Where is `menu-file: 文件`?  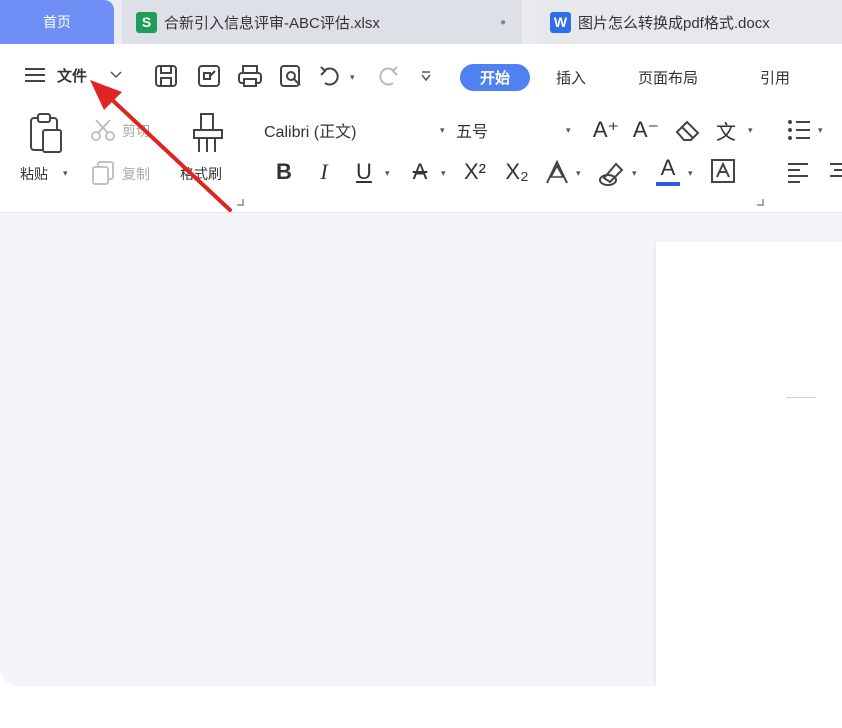 menu-file: 文件 is located at coordinates (72, 75).